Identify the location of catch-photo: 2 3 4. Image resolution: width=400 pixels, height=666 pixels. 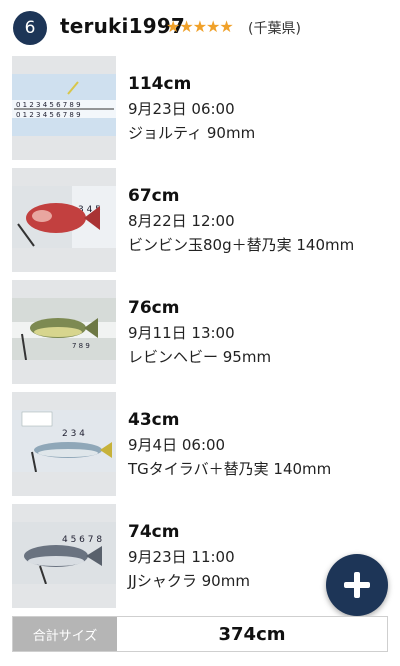
(64, 444).